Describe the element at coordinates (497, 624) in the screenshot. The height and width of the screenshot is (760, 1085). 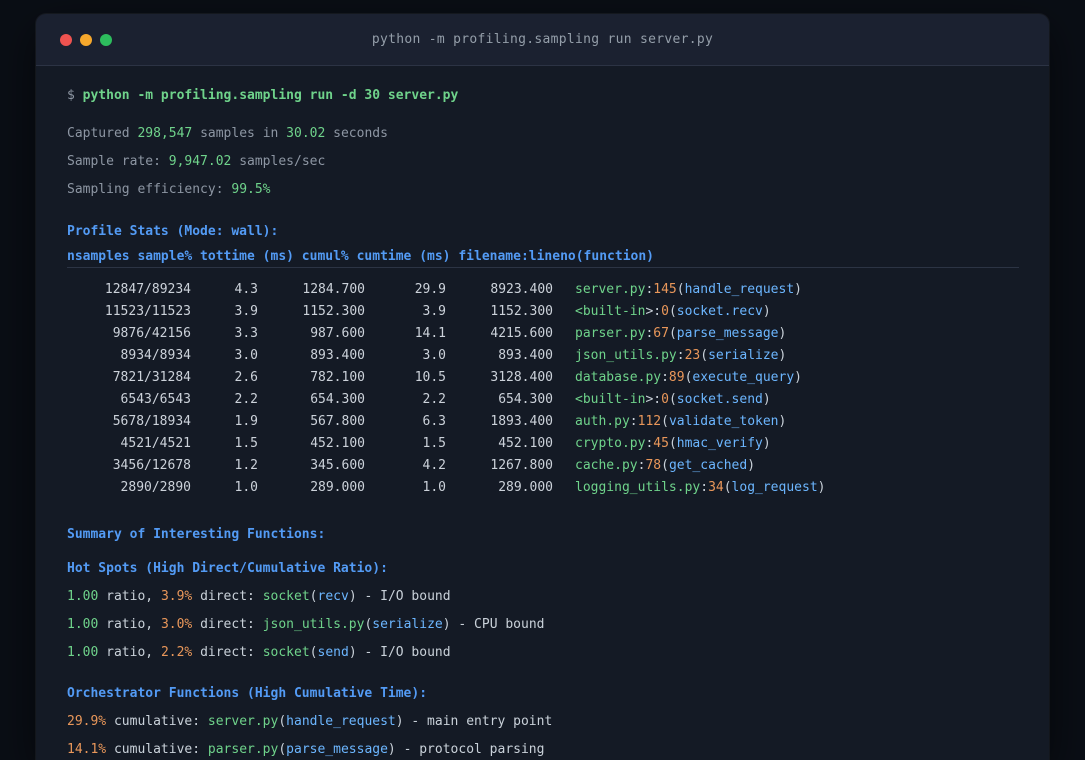
I see `text-segment: - CPU bound` at that location.